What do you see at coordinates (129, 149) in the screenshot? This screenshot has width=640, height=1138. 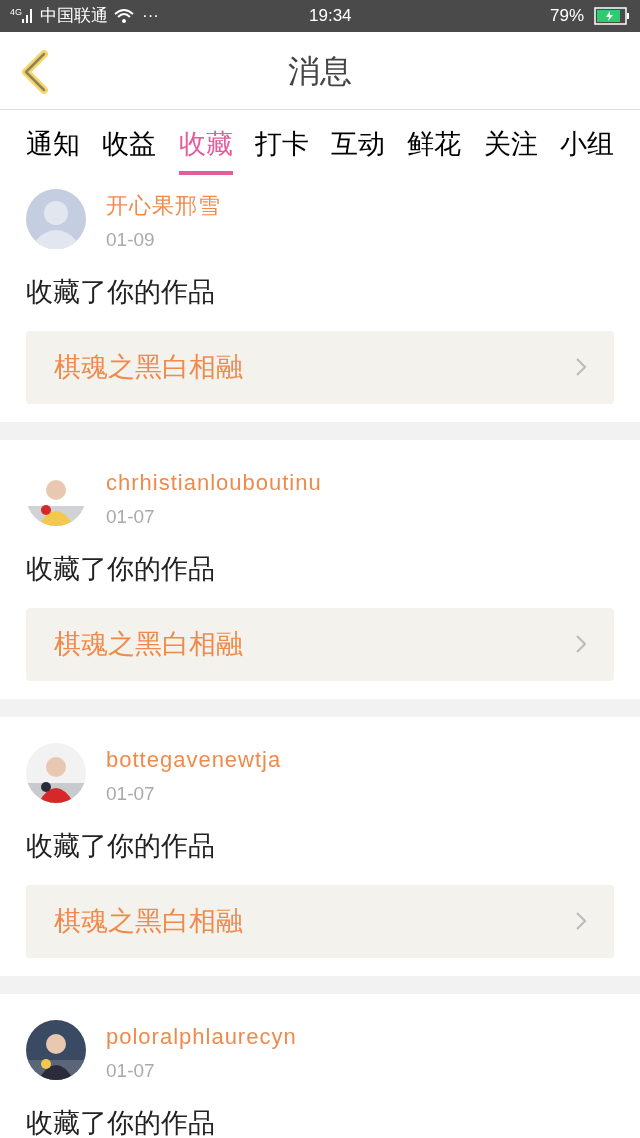 I see `tab: 收益` at bounding box center [129, 149].